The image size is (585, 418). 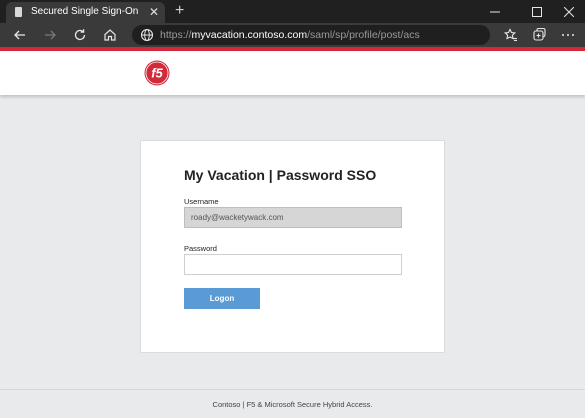 What do you see at coordinates (222, 298) in the screenshot?
I see `logon-button: Logon` at bounding box center [222, 298].